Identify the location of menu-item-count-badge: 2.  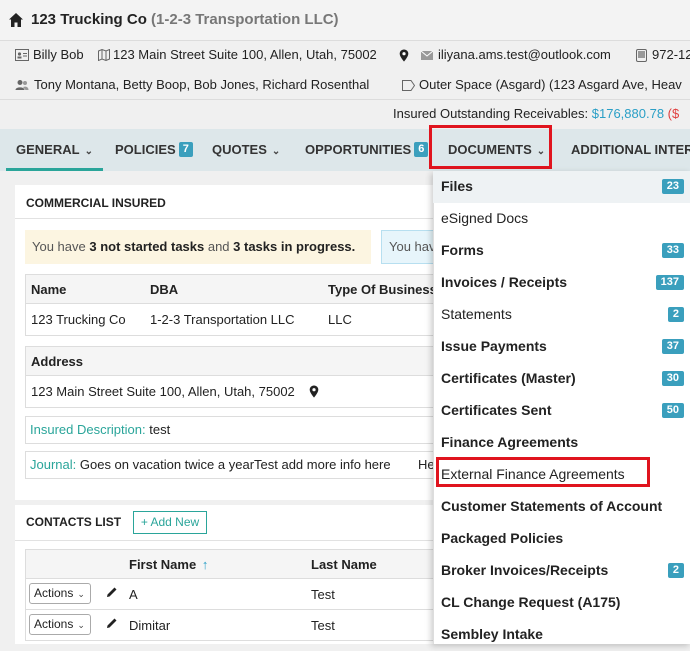
(675, 314).